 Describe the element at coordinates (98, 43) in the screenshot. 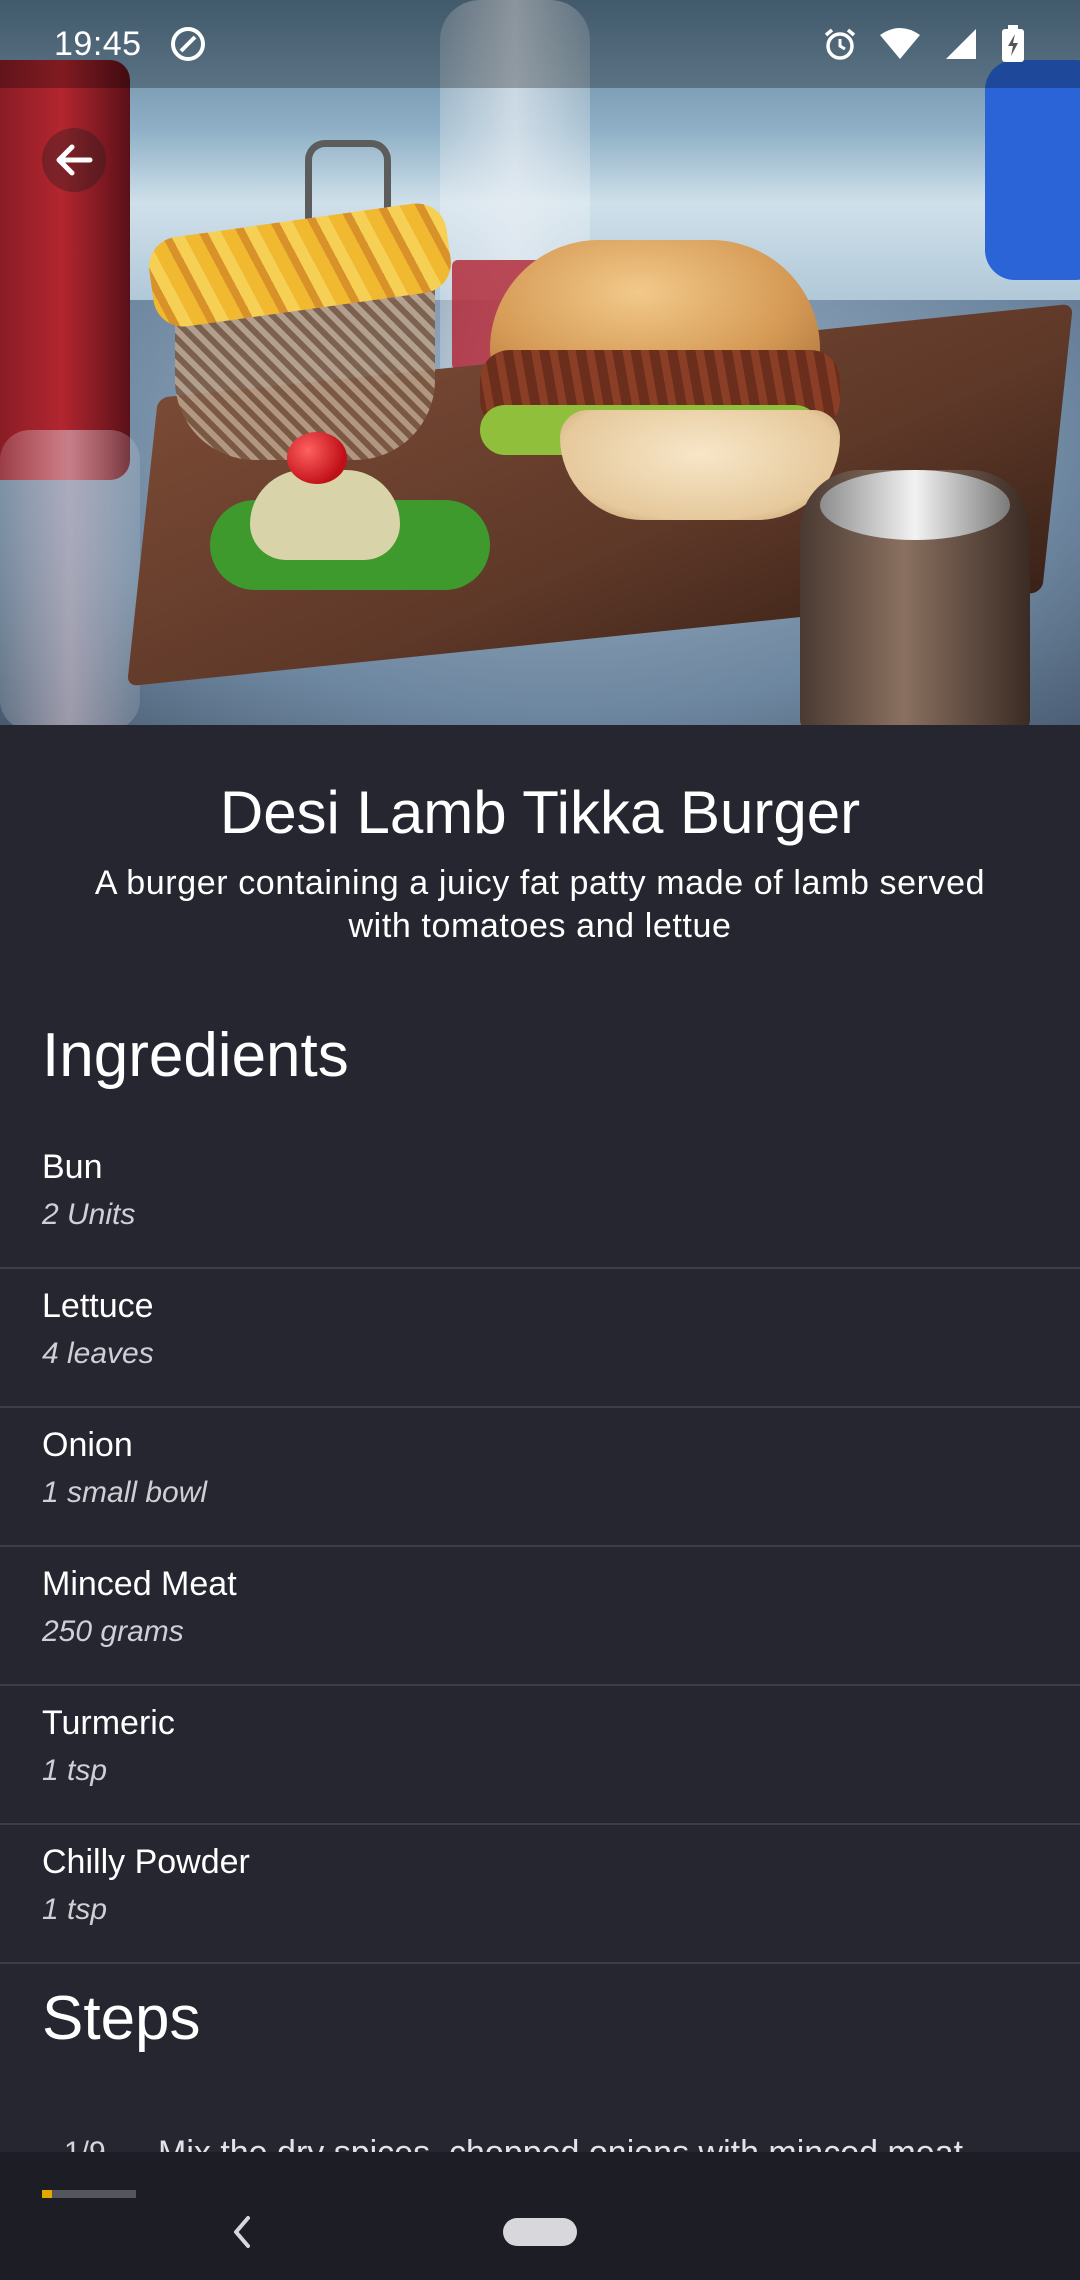

I see `status-time: 19:45` at that location.